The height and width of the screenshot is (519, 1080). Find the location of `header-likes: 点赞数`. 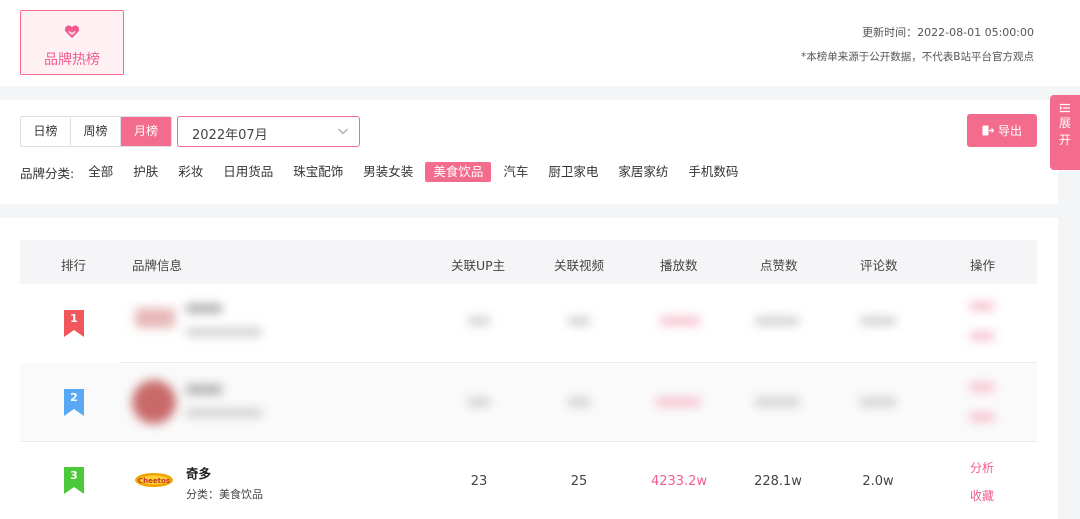

header-likes: 点赞数 is located at coordinates (779, 265).